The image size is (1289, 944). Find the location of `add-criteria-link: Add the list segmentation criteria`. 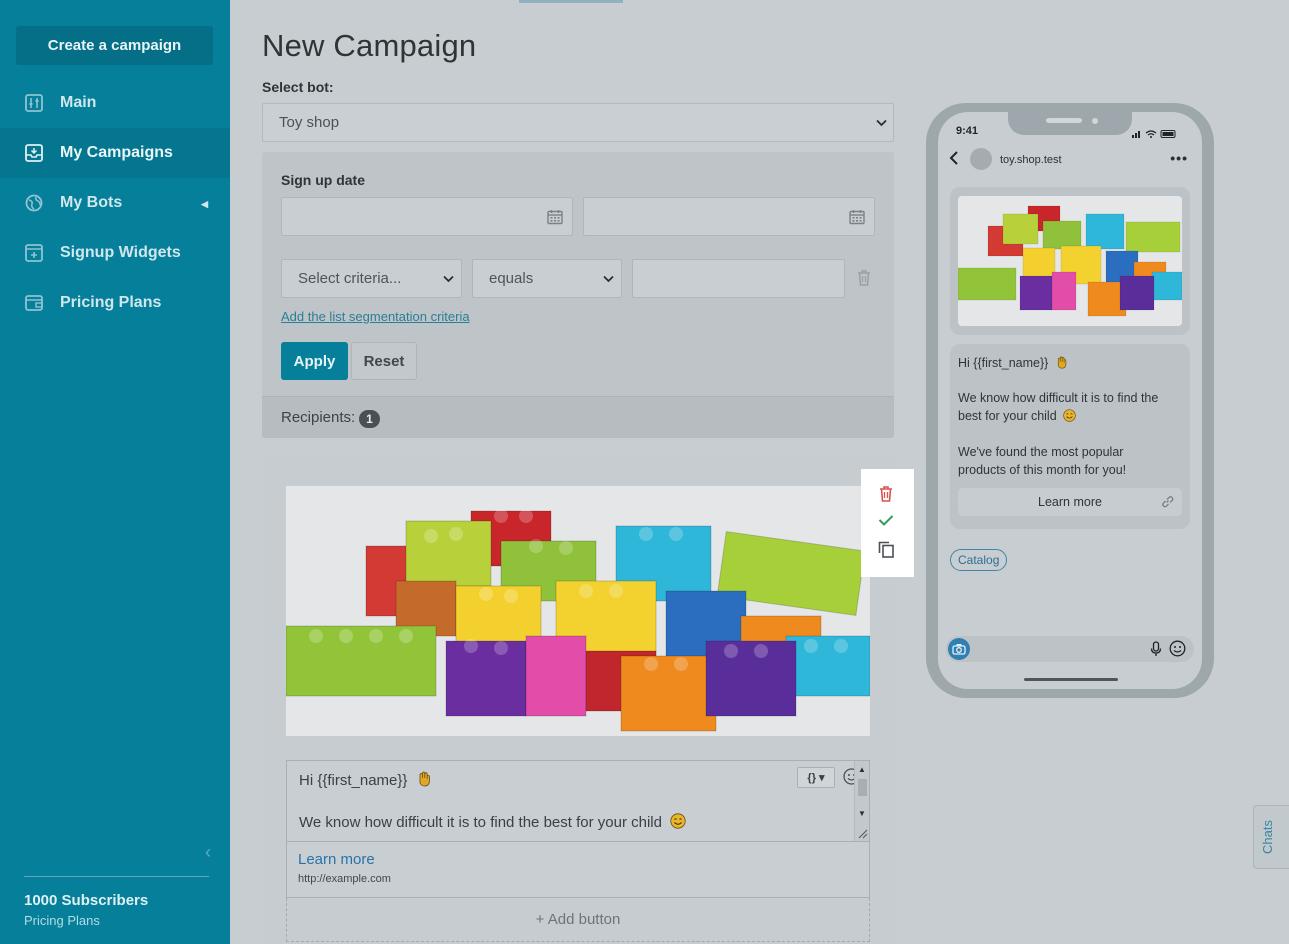

add-criteria-link: Add the list segmentation criteria is located at coordinates (375, 316).